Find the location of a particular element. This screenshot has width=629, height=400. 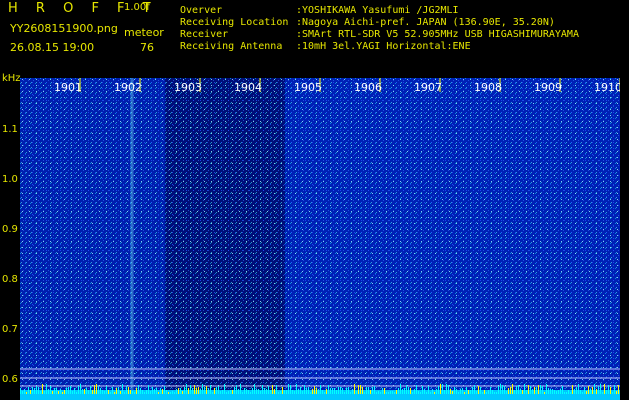

x-tick-label: 1906 is located at coordinates (368, 87).